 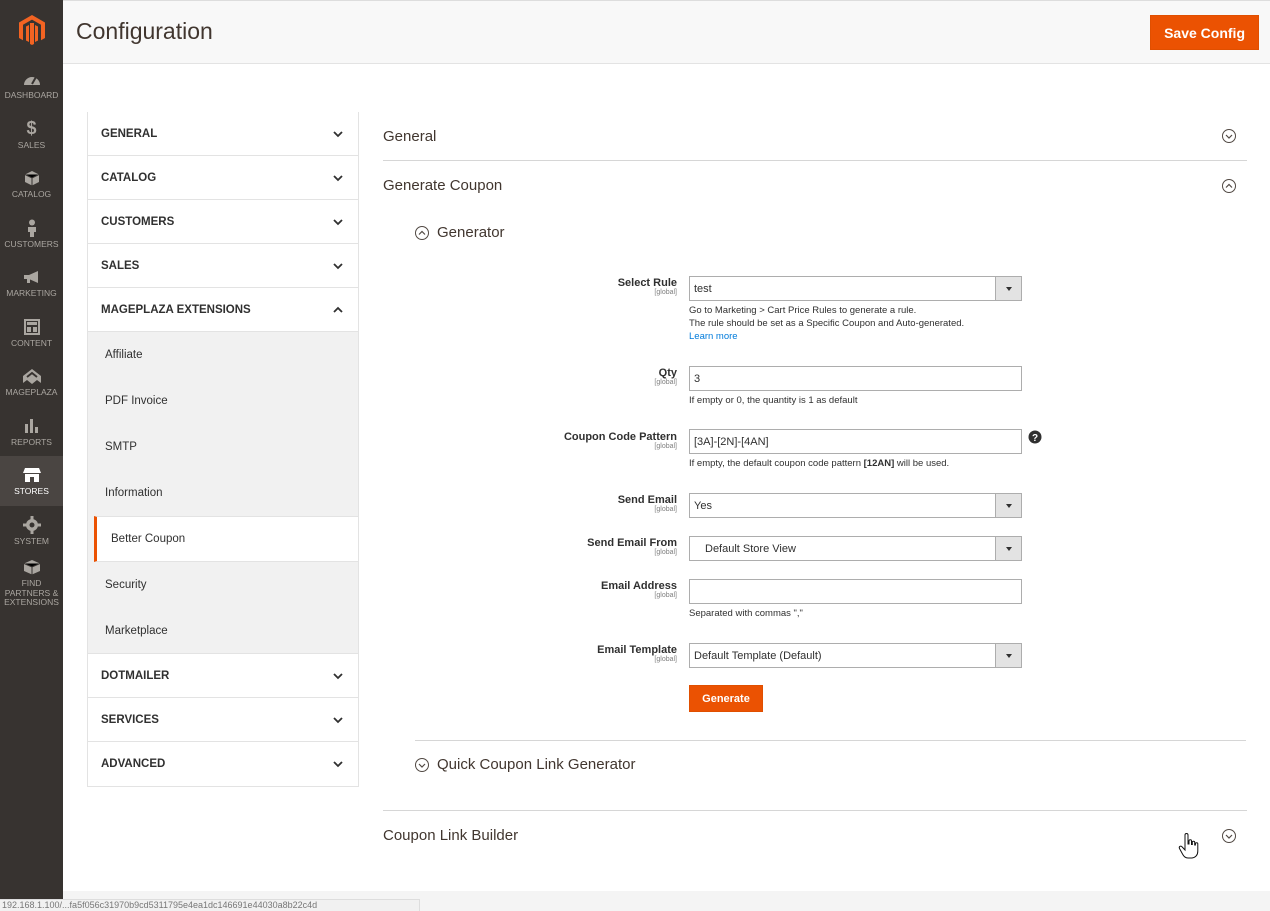 I want to click on email-address-input, so click(x=855, y=591).